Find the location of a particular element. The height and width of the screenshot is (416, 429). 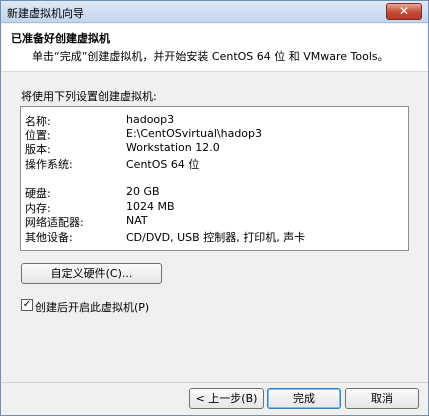

check-icon: ✓ is located at coordinates (27, 304).